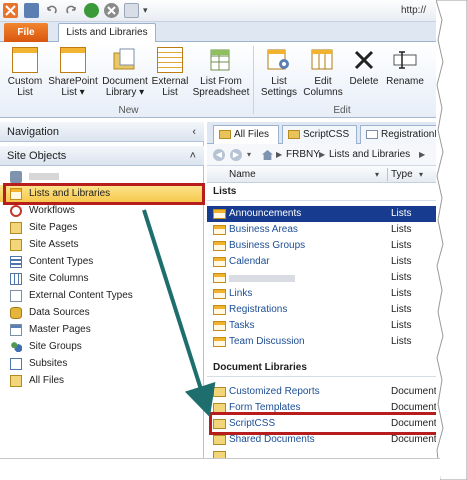  I want to click on pointer-arrow, so click(179, 313).